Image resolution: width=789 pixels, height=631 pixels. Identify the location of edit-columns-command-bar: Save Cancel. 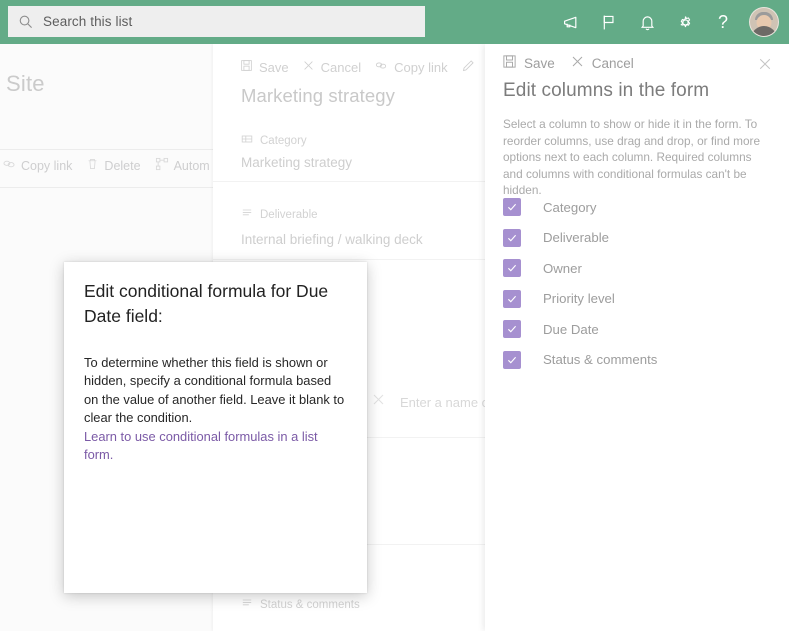
(568, 63).